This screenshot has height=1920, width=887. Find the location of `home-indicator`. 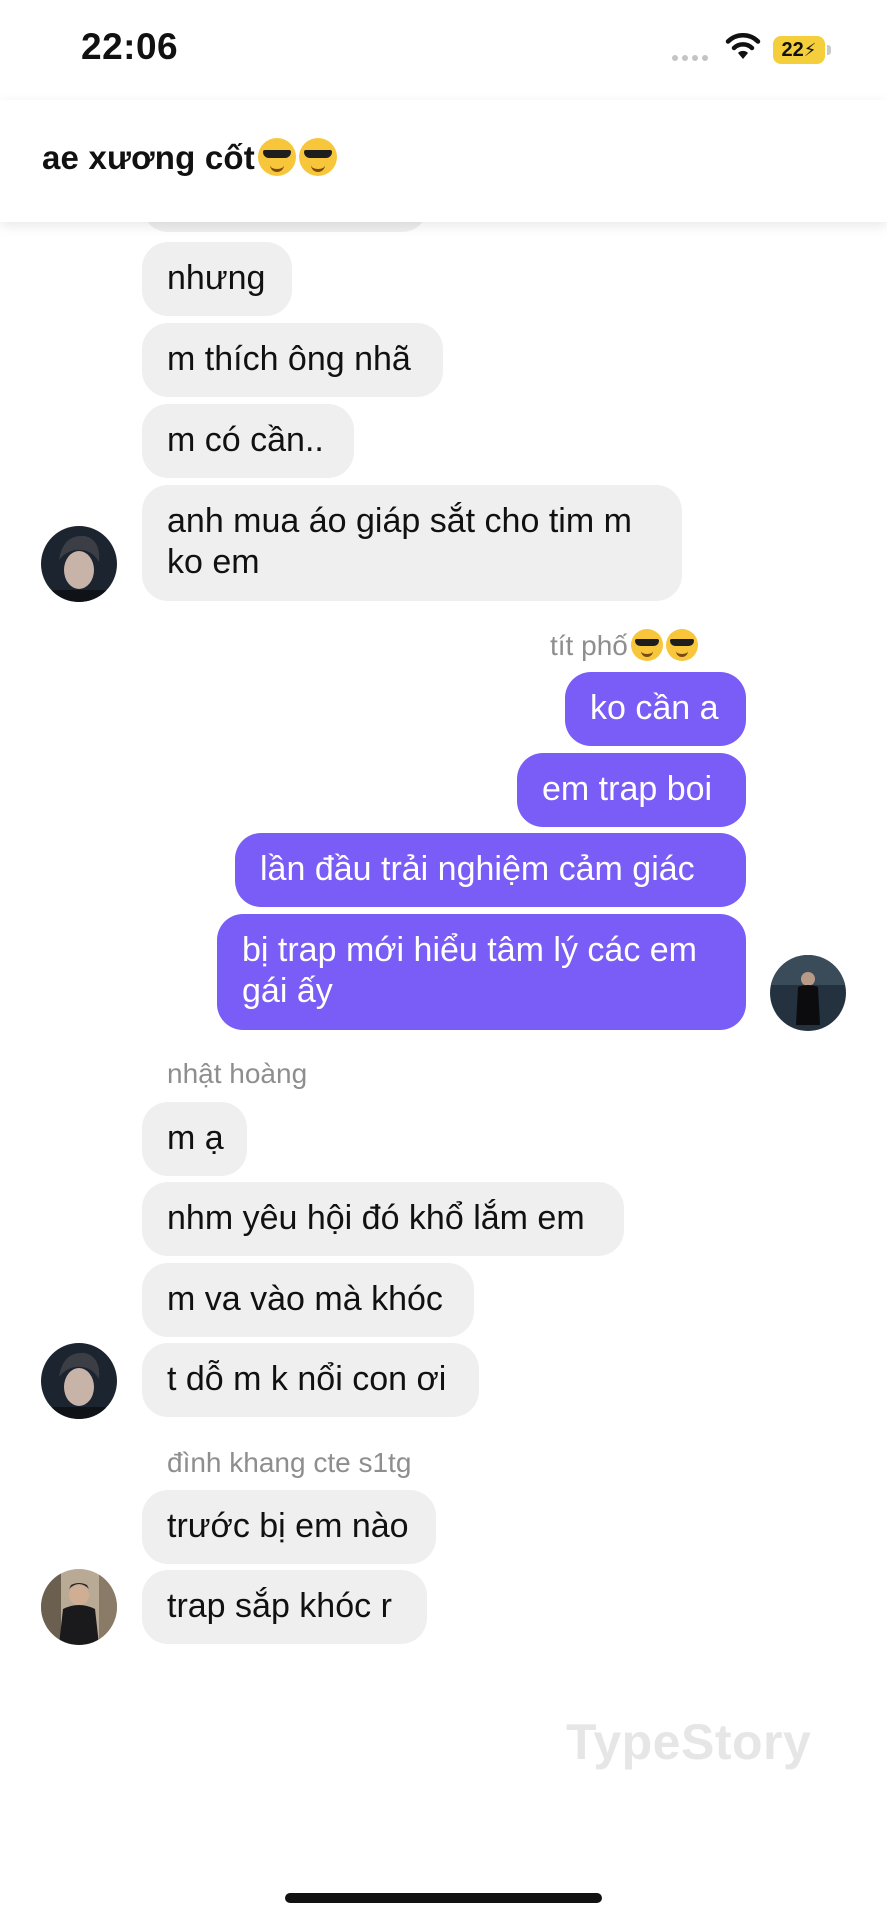

home-indicator is located at coordinates (443, 1898).